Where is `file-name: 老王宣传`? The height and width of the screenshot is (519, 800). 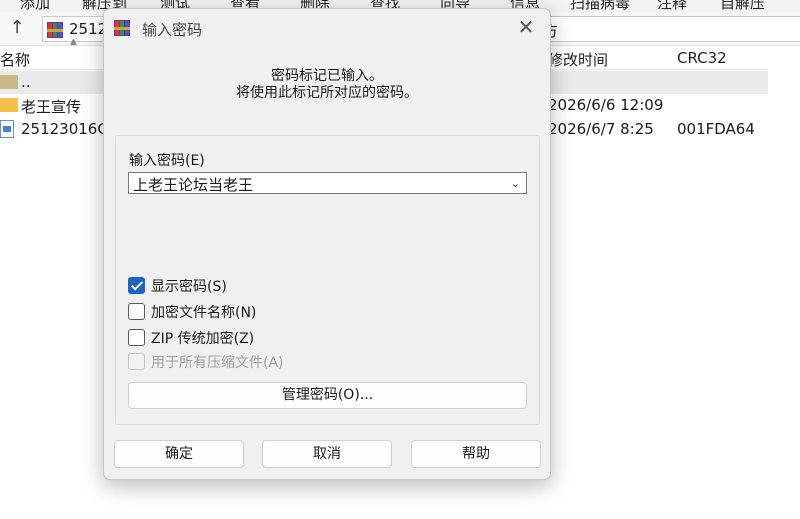
file-name: 老王宣传 is located at coordinates (51, 107).